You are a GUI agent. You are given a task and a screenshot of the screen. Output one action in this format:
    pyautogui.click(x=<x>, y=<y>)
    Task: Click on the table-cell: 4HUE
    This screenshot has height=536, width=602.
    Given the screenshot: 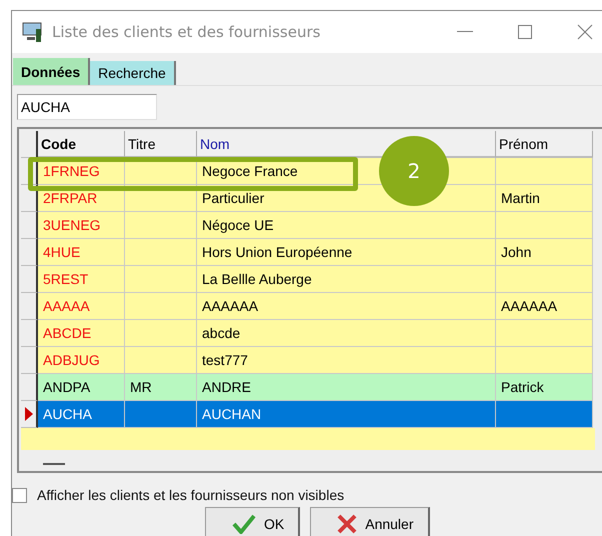 What is the action you would take?
    pyautogui.click(x=81, y=252)
    